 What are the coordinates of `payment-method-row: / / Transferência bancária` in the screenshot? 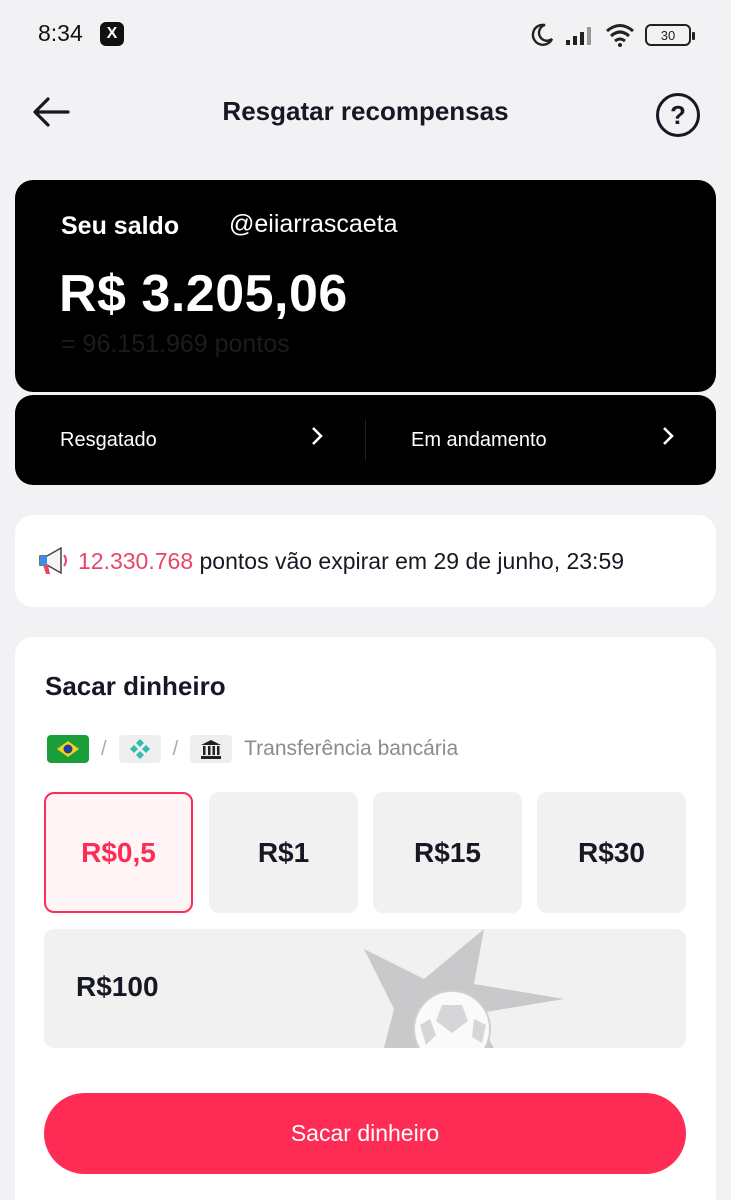 It's located at (252, 749).